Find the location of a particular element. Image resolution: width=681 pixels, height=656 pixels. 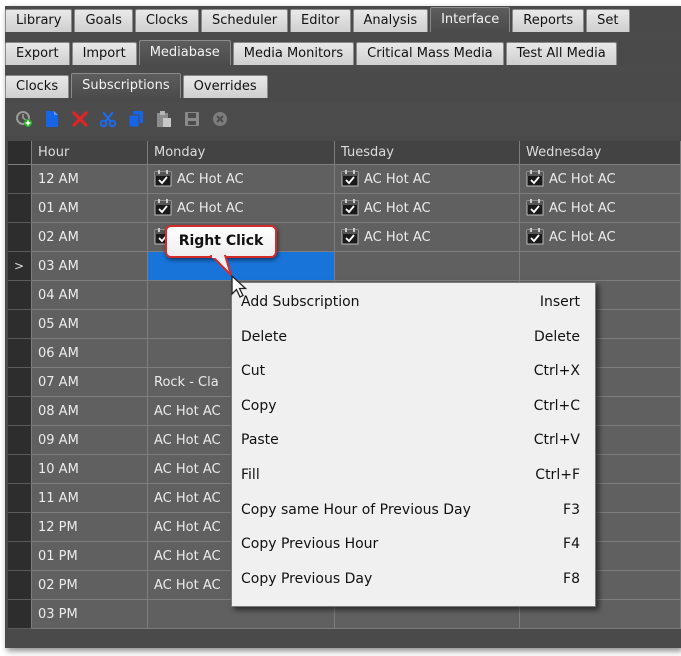

cell-hour: 02 AM is located at coordinates (90, 237).